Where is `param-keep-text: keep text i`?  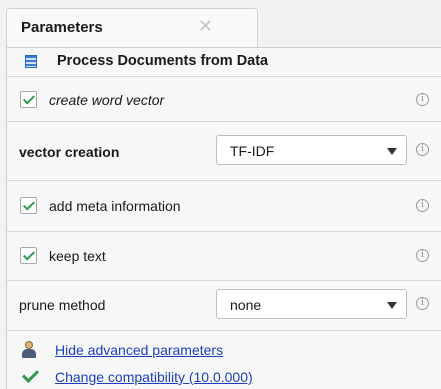
param-keep-text: keep text i is located at coordinates (224, 256).